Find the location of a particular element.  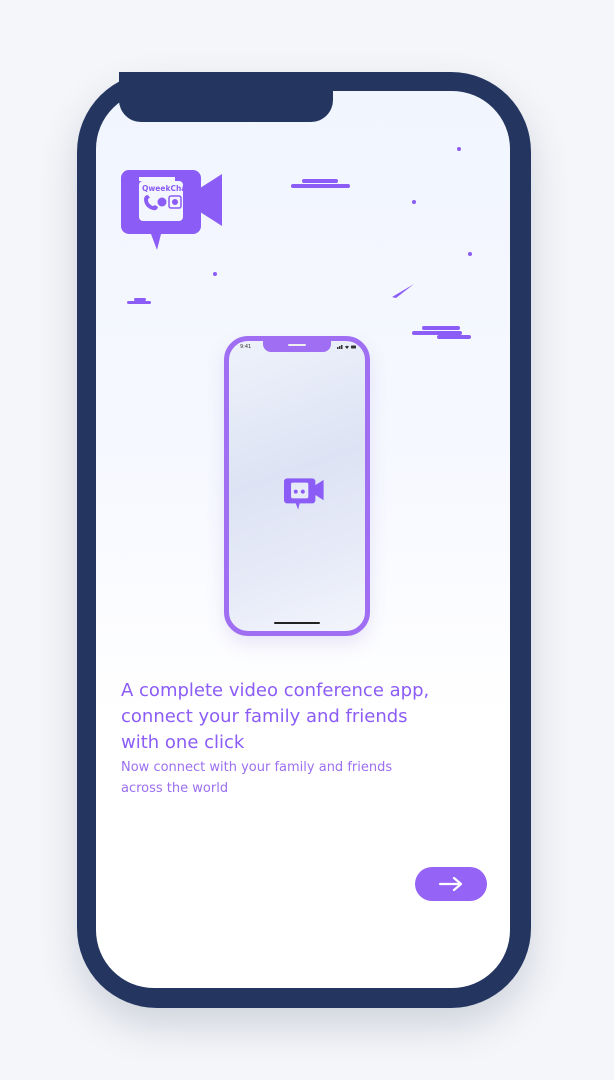

qweekchat-logo: QweekChat is located at coordinates (171, 210).